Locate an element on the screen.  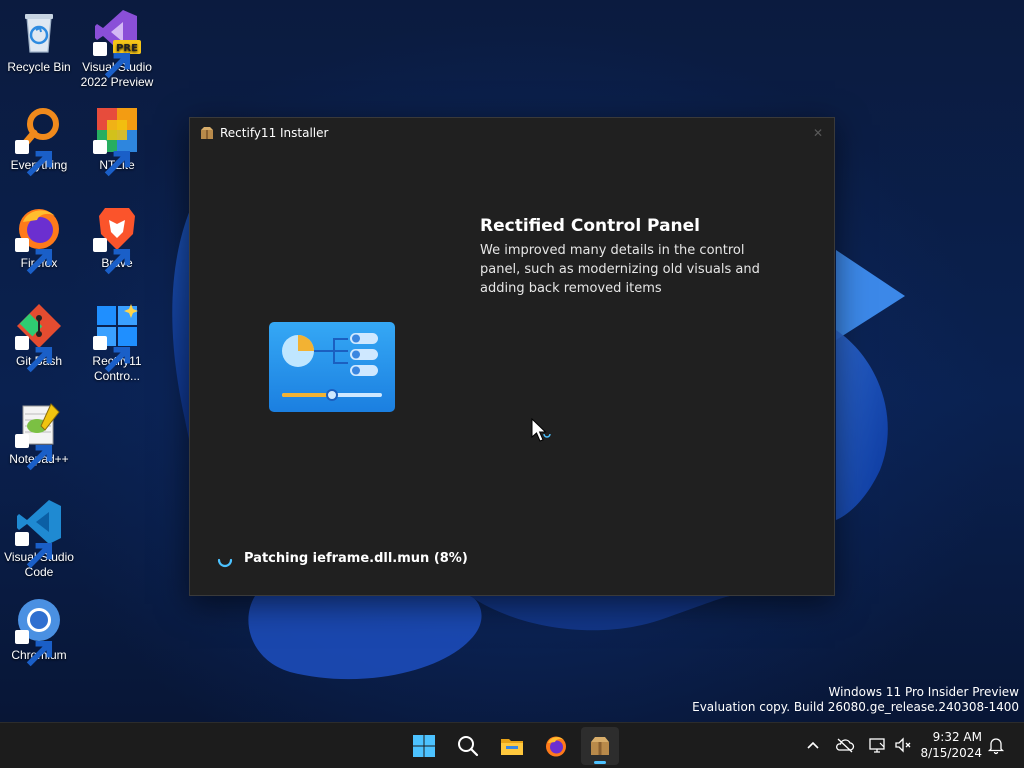
desktop-icon-git-bash: Git Bash is located at coordinates (39, 337).